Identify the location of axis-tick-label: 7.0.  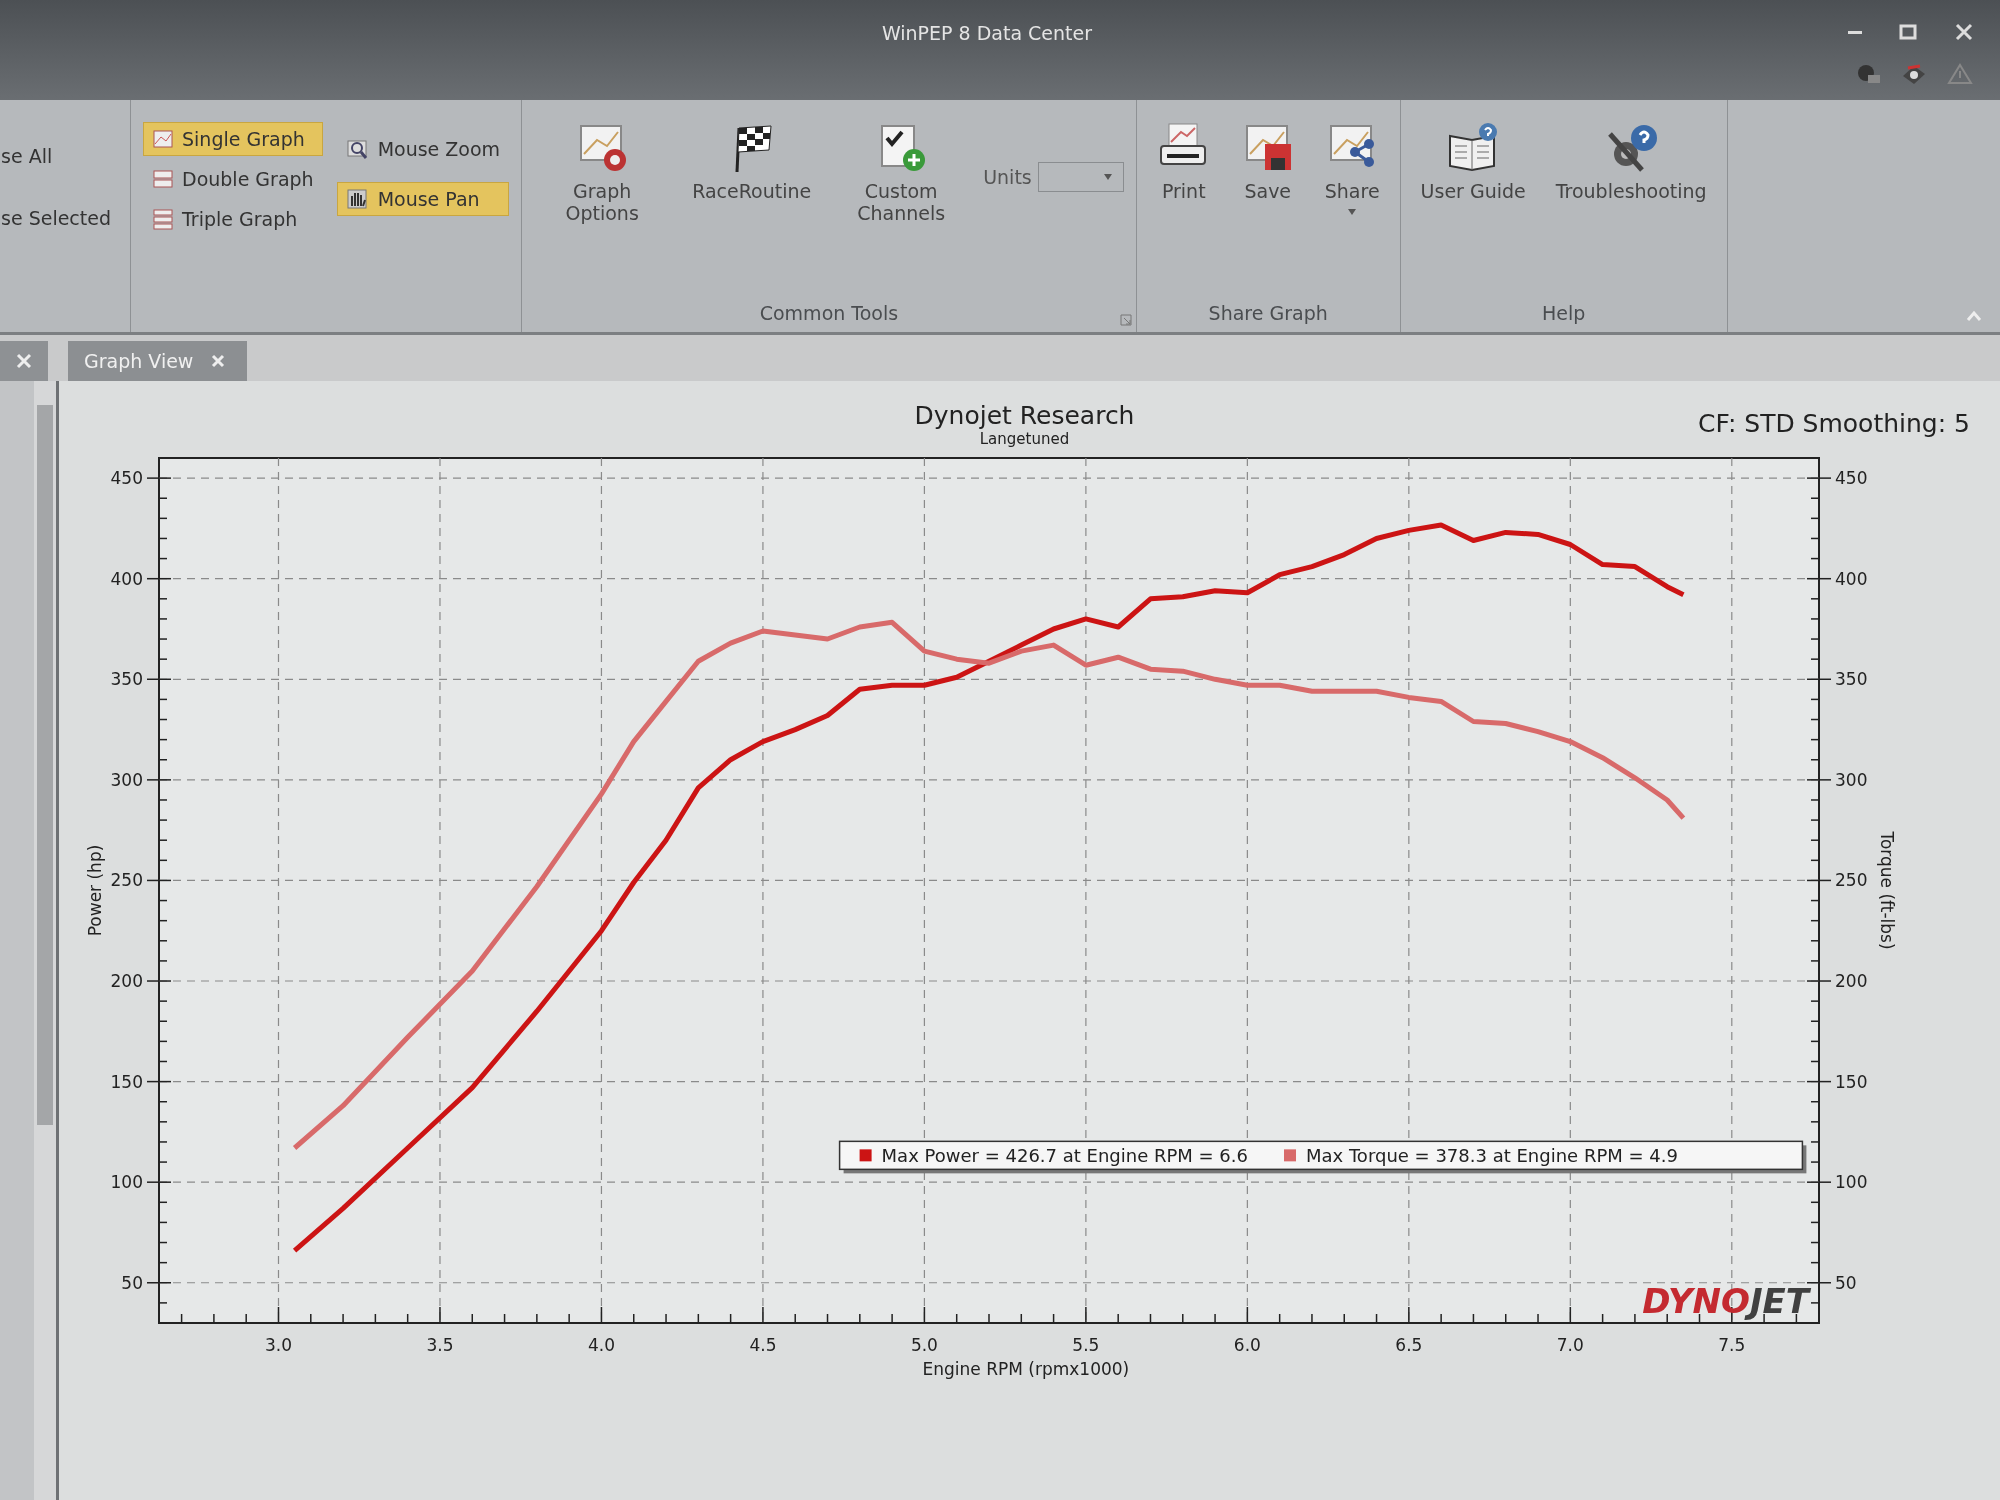
(1570, 1345).